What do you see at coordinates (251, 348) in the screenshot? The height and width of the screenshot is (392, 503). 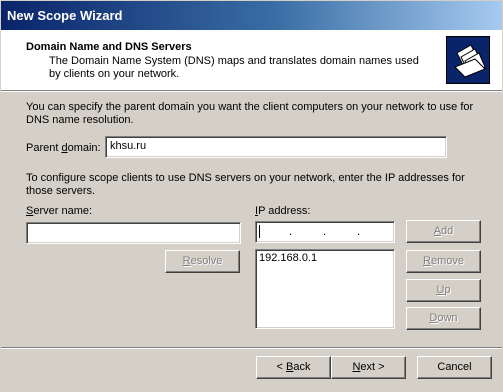 I see `footer-divider` at bounding box center [251, 348].